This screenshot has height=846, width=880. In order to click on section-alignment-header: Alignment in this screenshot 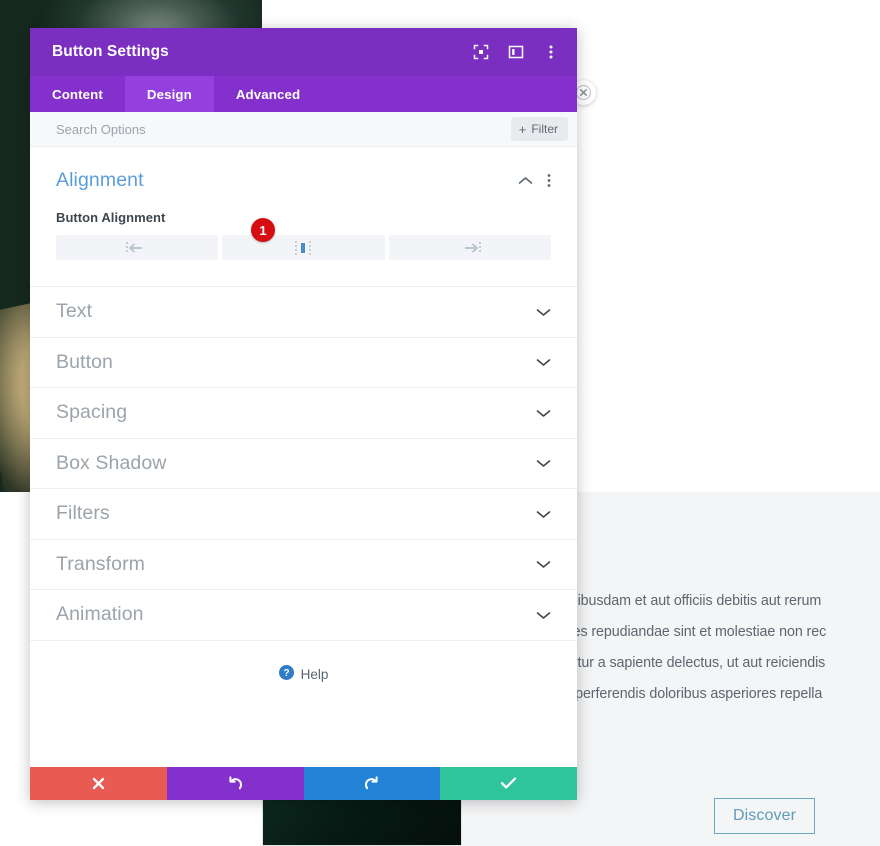, I will do `click(303, 180)`.